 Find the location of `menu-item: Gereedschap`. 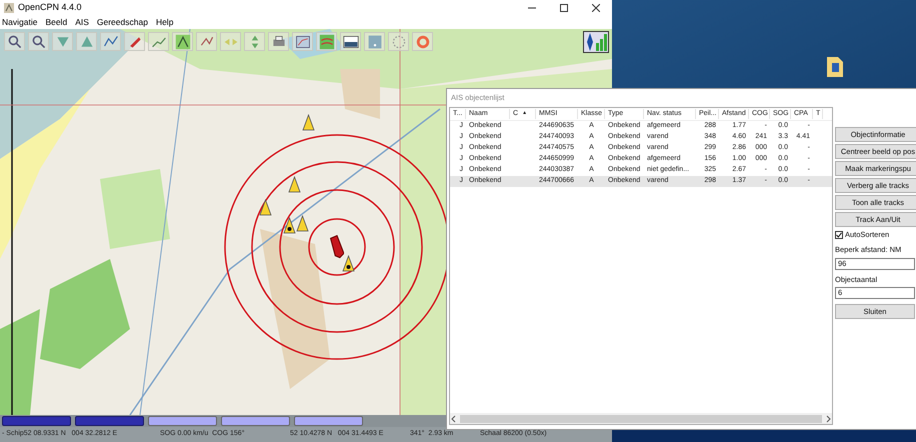

menu-item: Gereedschap is located at coordinates (122, 22).